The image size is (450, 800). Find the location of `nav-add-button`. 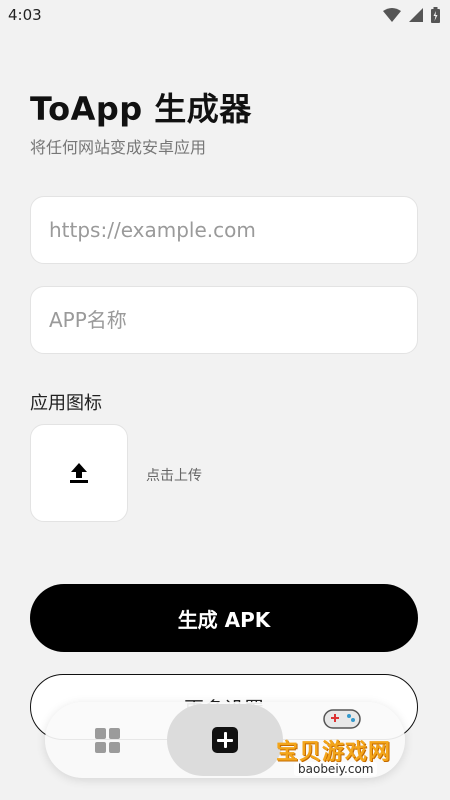

nav-add-button is located at coordinates (225, 740).